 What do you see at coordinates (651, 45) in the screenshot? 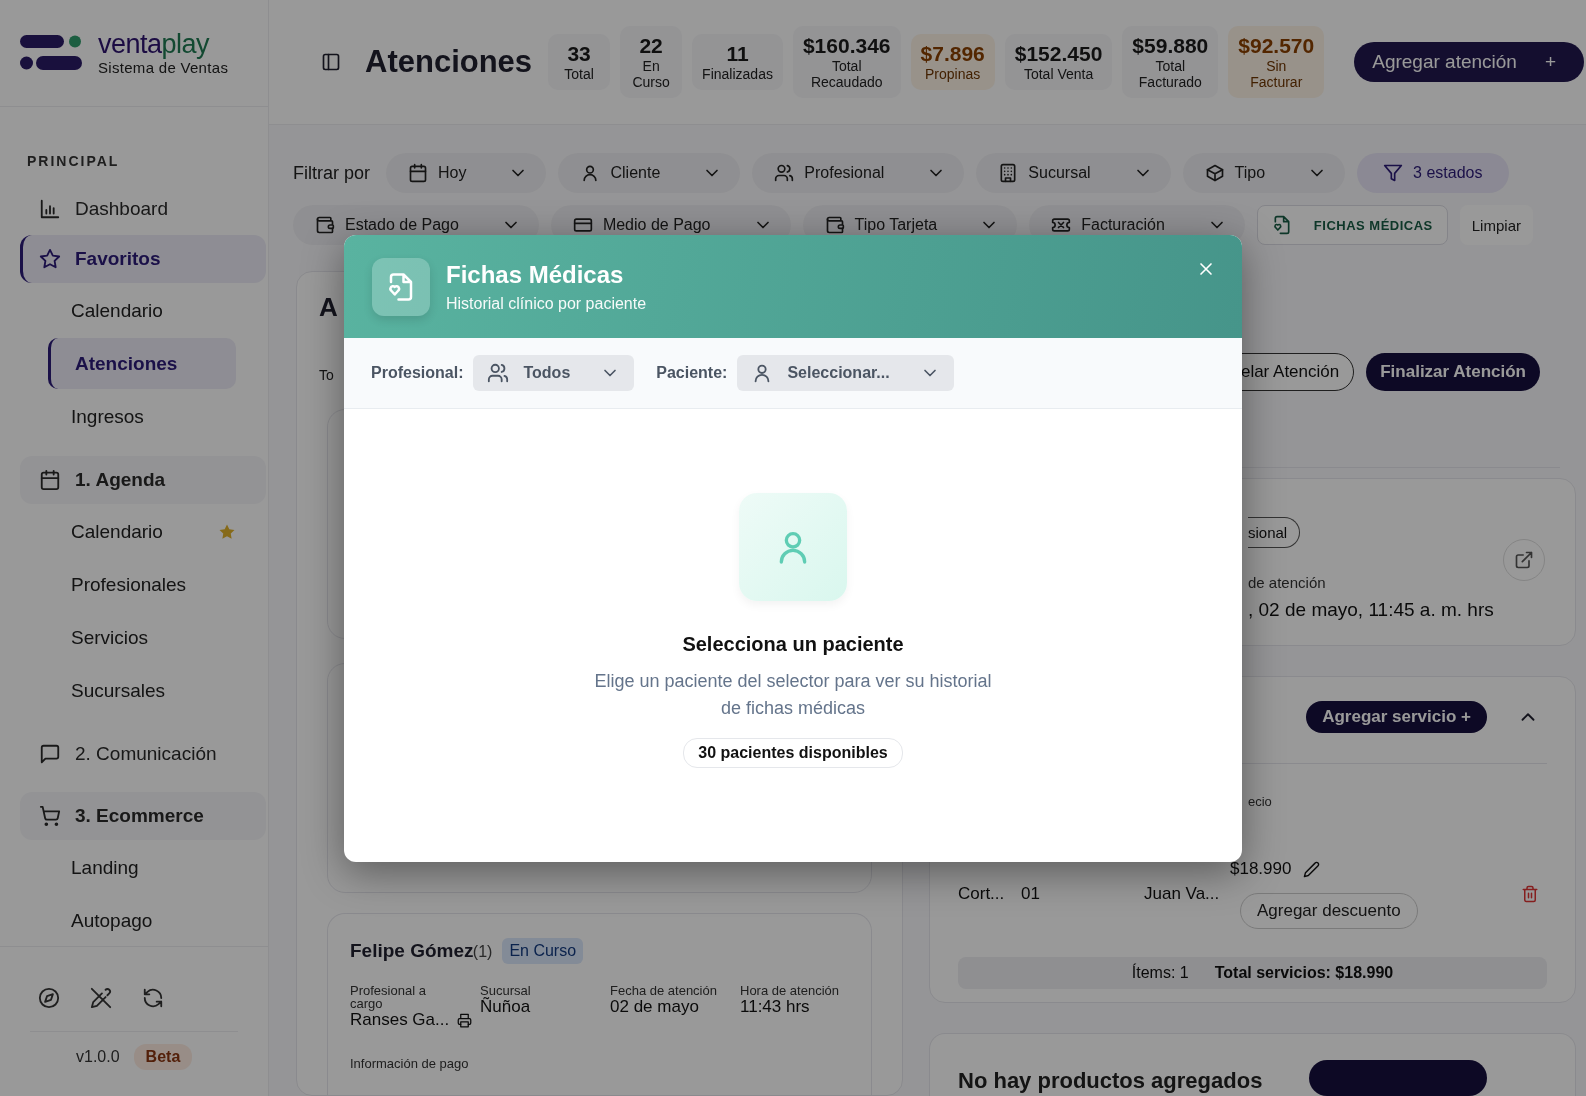
I see `stat-value: 22` at bounding box center [651, 45].